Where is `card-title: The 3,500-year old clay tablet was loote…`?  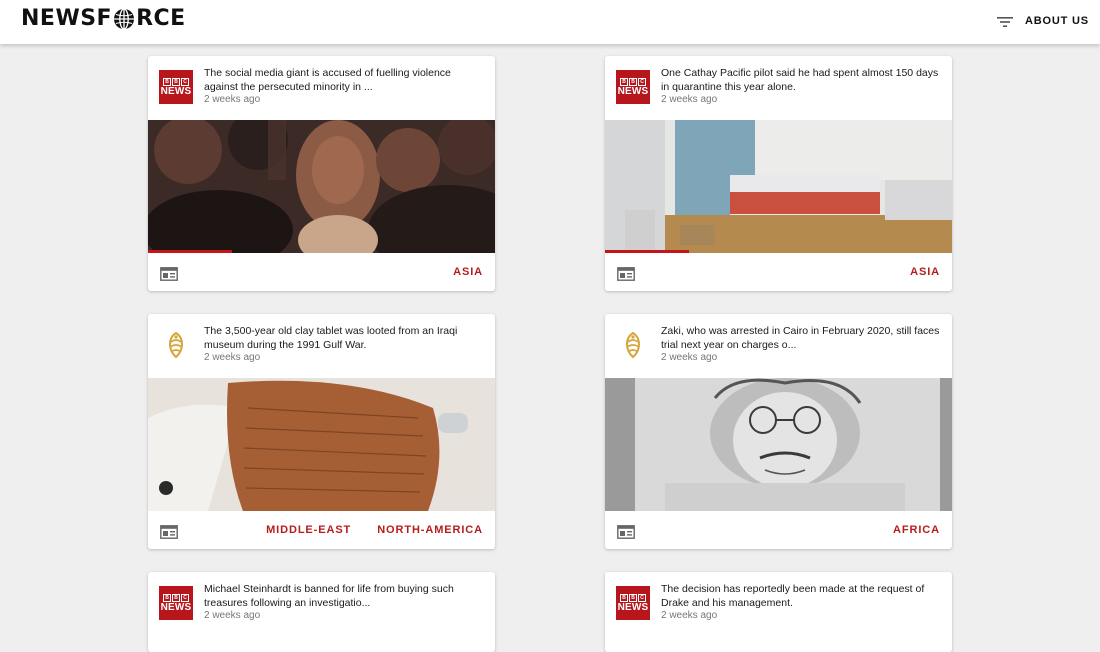 card-title: The 3,500-year old clay tablet was loote… is located at coordinates (345, 338).